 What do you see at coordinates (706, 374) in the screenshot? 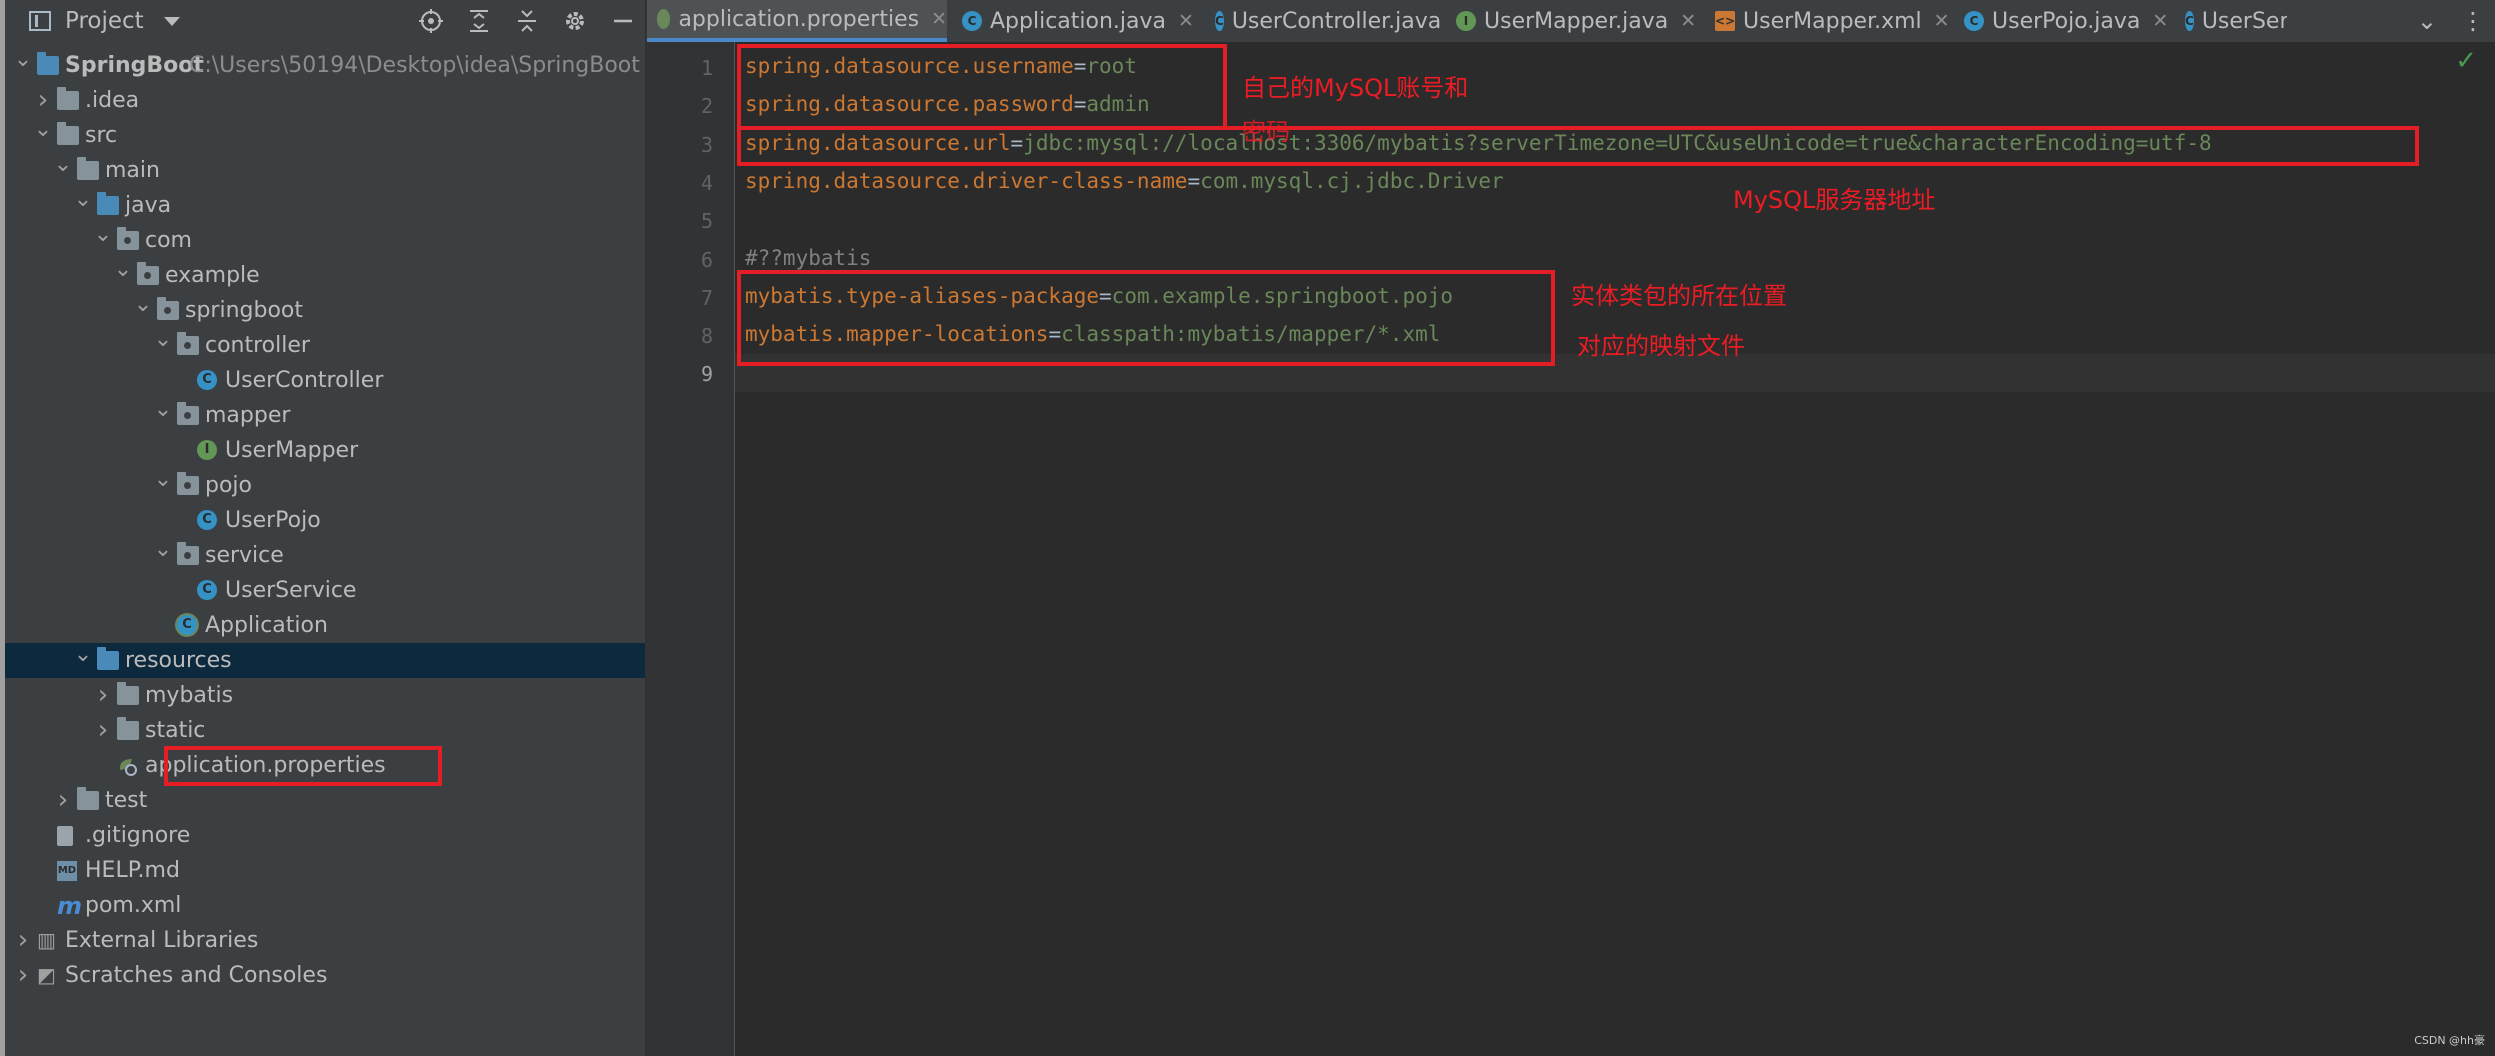
I see `line-number: 9` at bounding box center [706, 374].